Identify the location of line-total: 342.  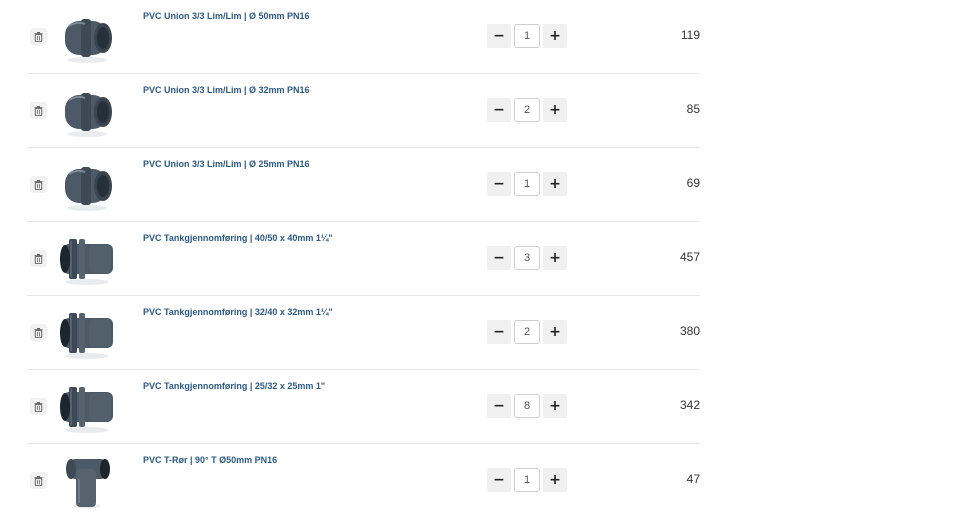
(689, 405).